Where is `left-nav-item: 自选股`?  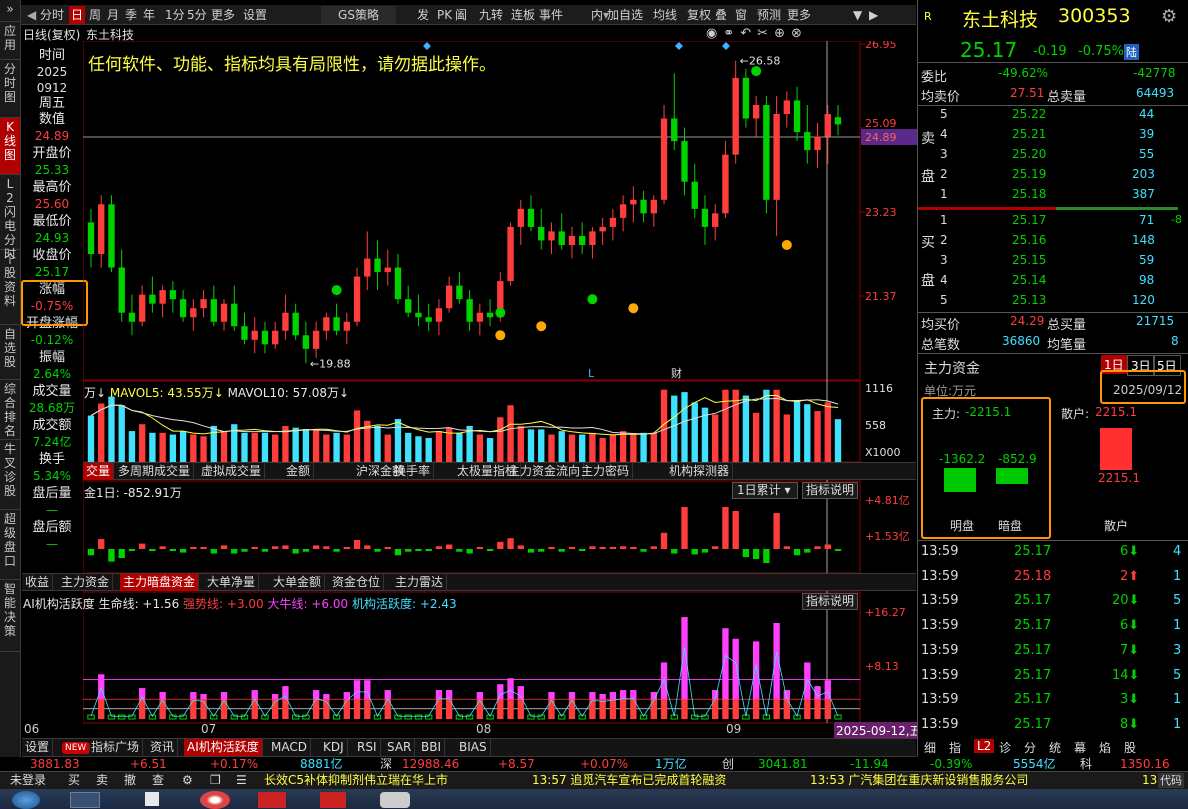
left-nav-item: 自选股 is located at coordinates (10, 352).